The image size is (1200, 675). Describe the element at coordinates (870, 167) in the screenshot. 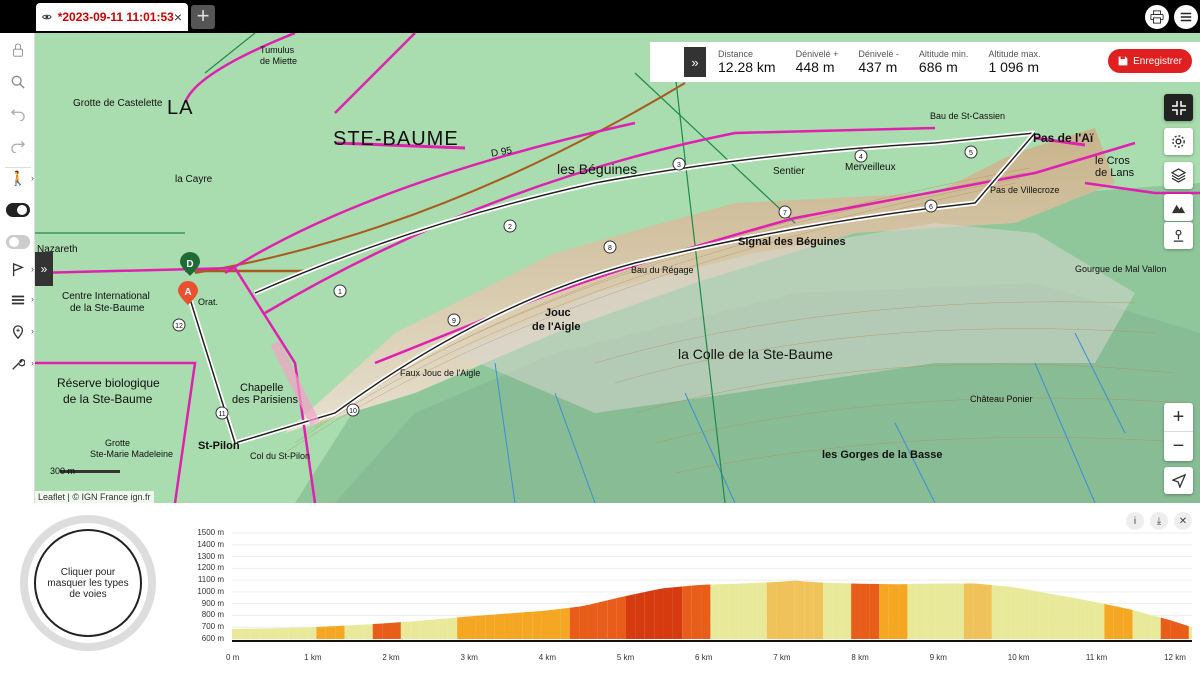

I see `map-label-merveilleux: Merveilleux` at that location.